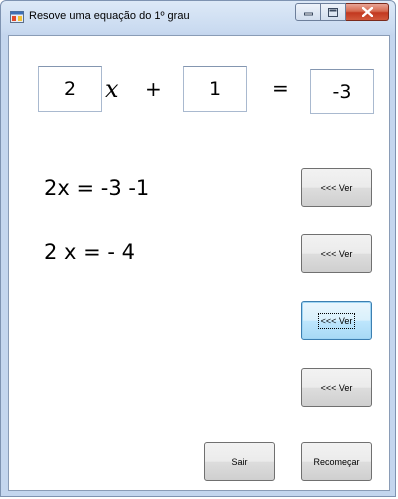  I want to click on ver-step-3-button: <<< Ver, so click(336, 320).